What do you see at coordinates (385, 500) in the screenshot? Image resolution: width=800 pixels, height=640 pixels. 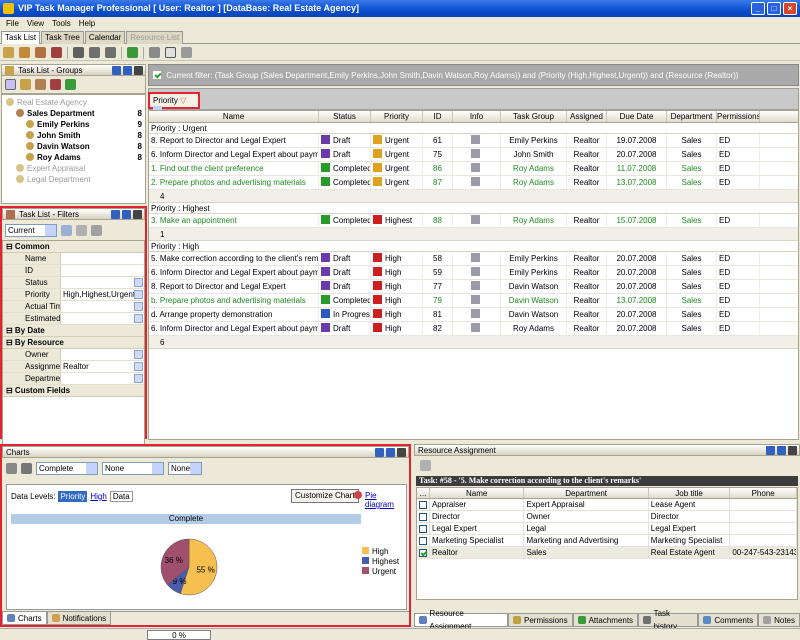 I see `pie-diagram-link: Pie diagram` at bounding box center [385, 500].